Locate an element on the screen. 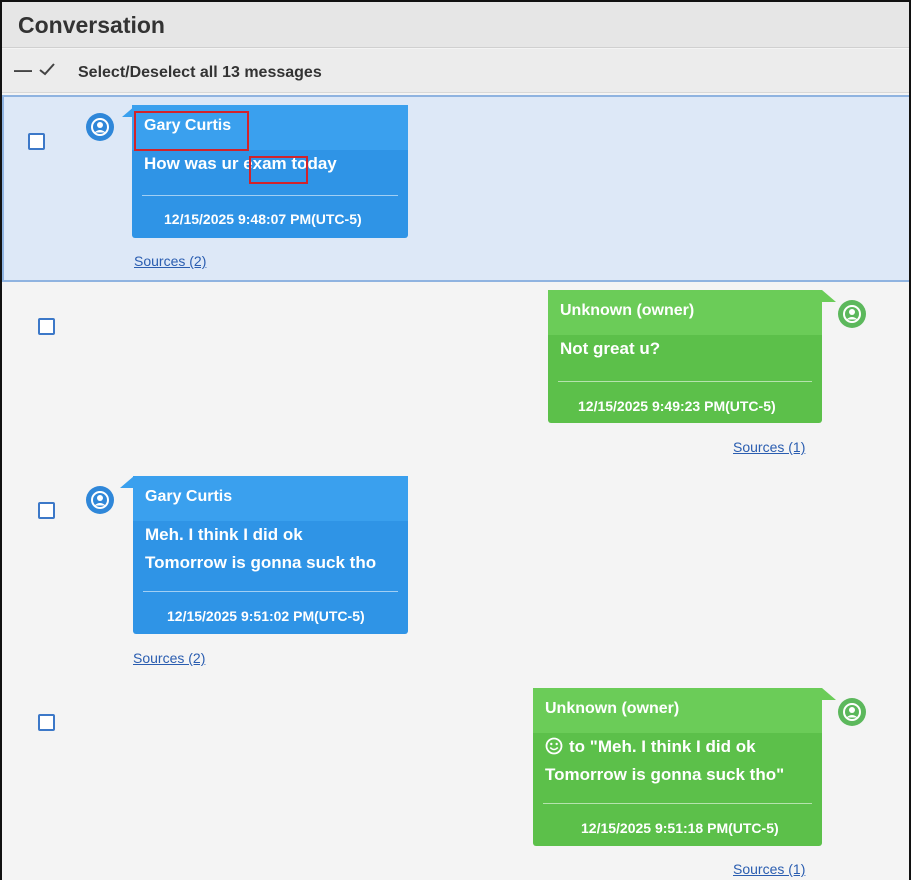  highlight-box-term is located at coordinates (278, 170).